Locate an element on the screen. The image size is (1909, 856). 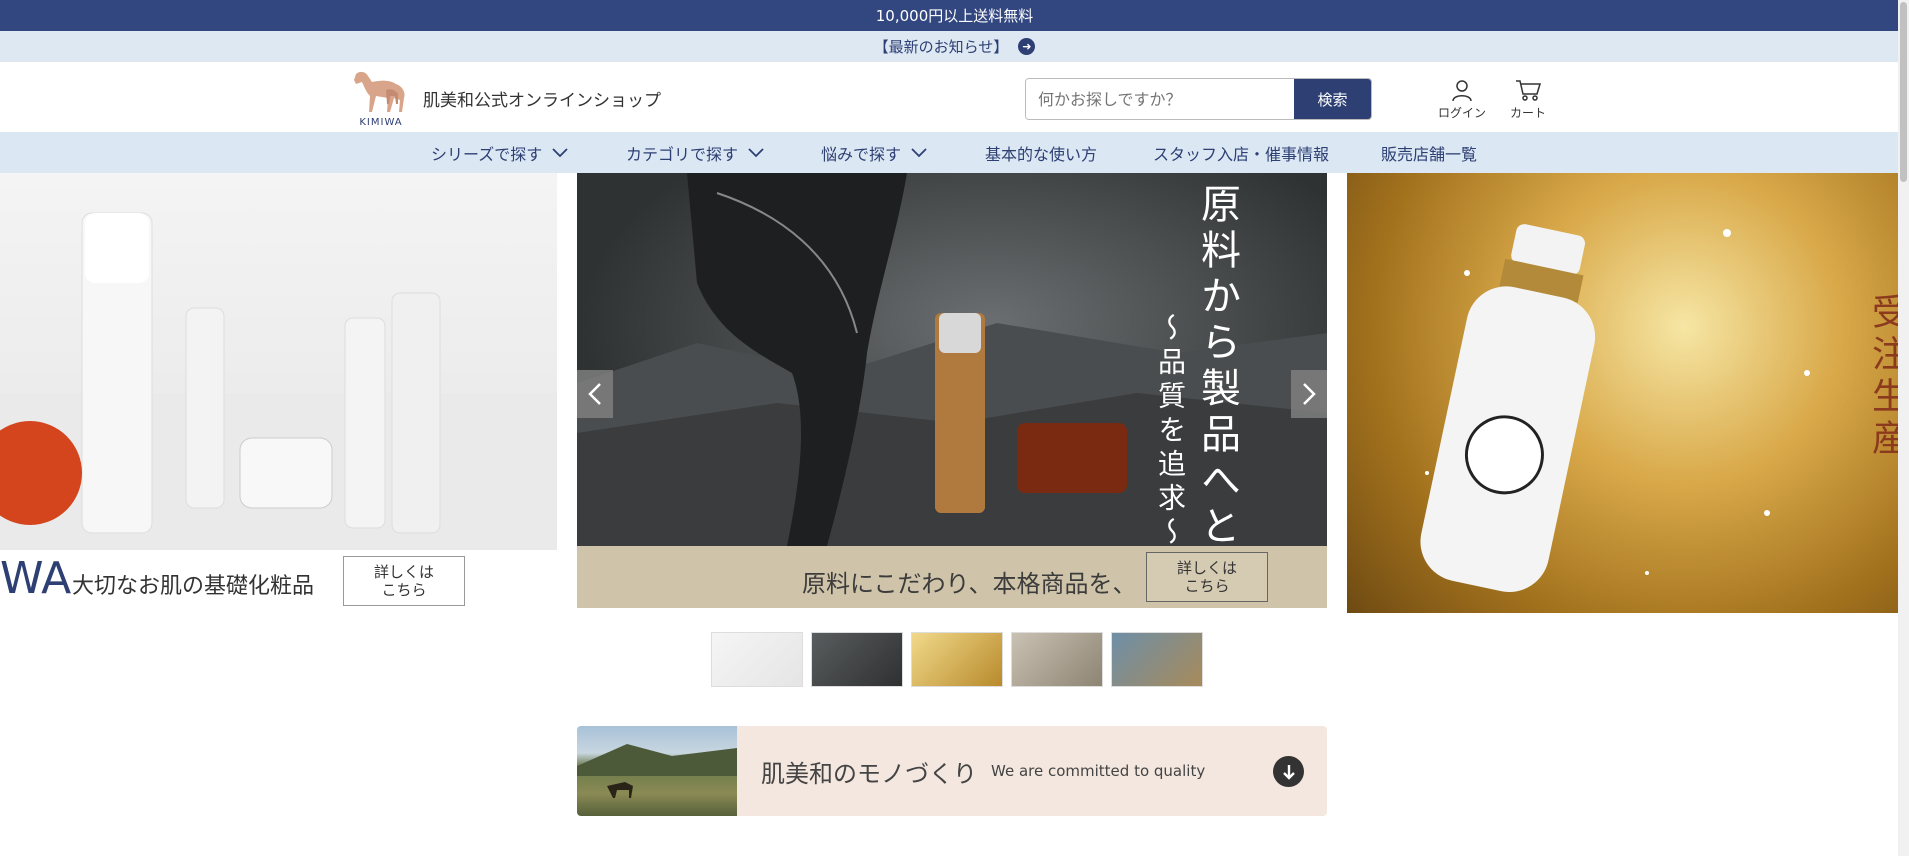
cart-icon is located at coordinates (1528, 90).